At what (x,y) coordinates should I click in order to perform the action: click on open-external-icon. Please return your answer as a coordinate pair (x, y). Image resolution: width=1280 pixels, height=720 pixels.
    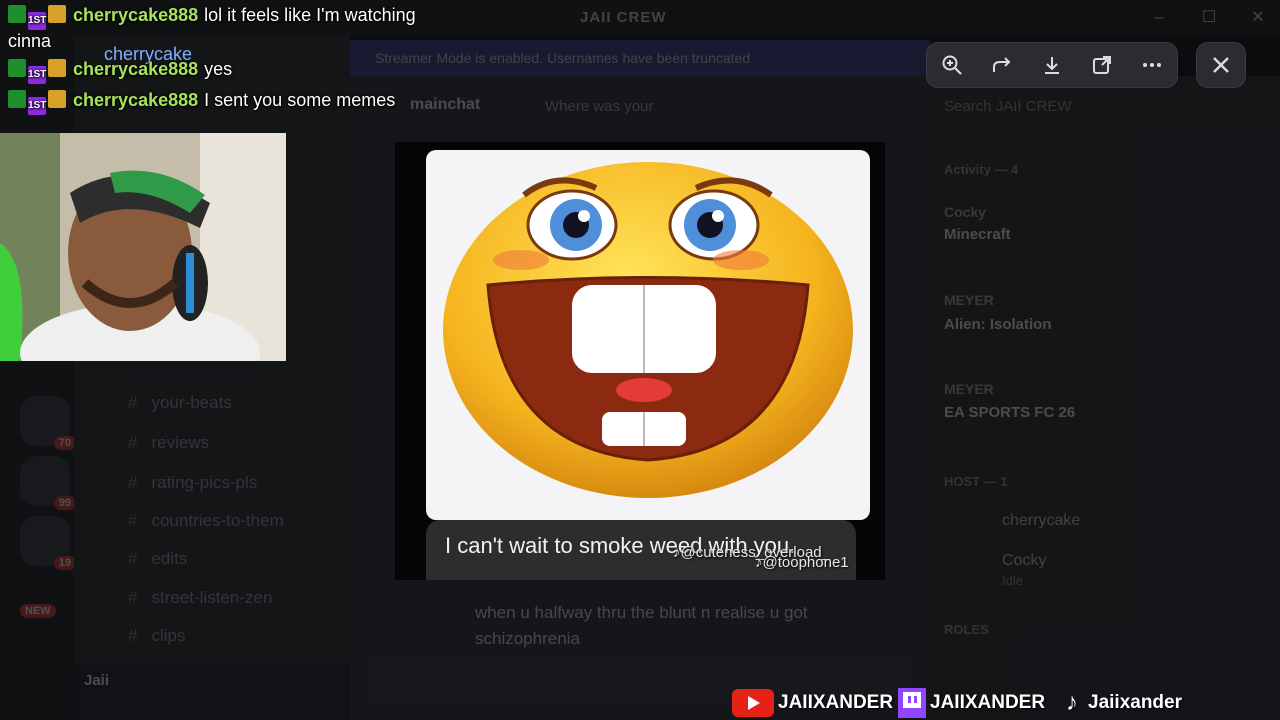
    Looking at the image, I should click on (1102, 65).